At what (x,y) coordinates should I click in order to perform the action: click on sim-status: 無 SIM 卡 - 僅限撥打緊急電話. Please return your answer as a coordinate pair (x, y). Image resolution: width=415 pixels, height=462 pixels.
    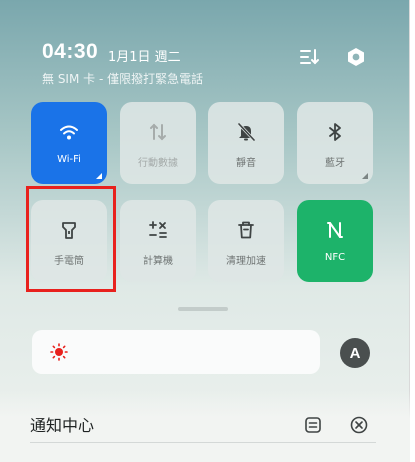
    Looking at the image, I should click on (123, 79).